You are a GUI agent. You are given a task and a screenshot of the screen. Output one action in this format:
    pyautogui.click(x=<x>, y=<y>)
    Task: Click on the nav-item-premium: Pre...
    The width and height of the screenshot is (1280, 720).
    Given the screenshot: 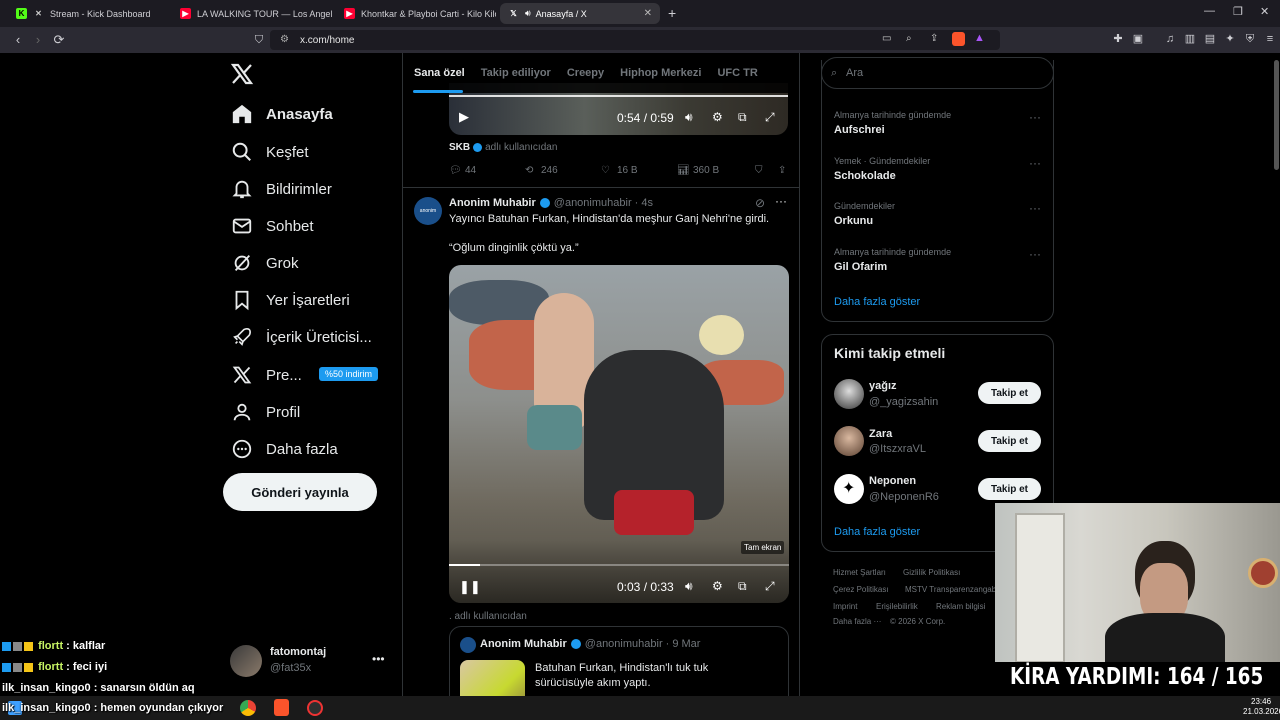 What is the action you would take?
    pyautogui.click(x=266, y=375)
    